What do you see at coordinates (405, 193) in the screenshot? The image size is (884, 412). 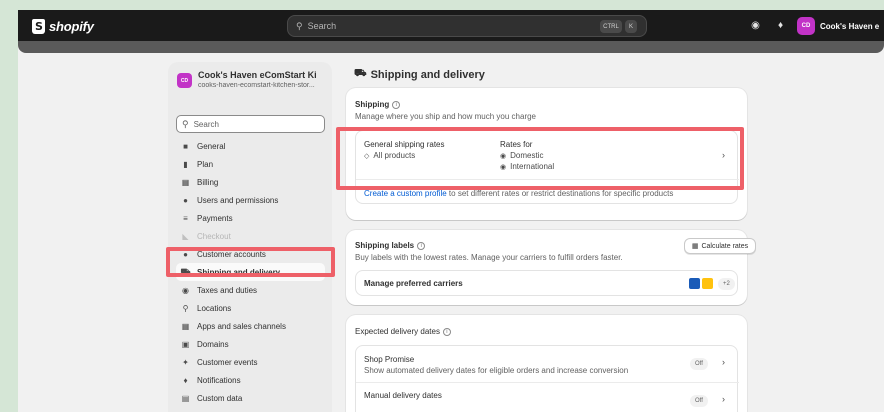 I see `create-custom-profile-link: Create a custom profile` at bounding box center [405, 193].